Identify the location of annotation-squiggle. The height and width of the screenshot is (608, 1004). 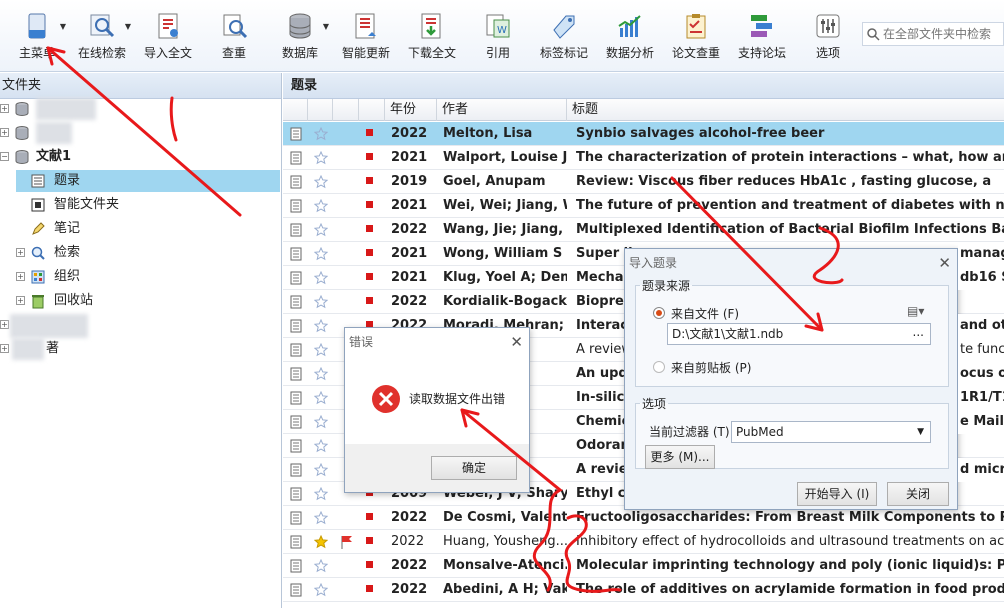
(593, 553).